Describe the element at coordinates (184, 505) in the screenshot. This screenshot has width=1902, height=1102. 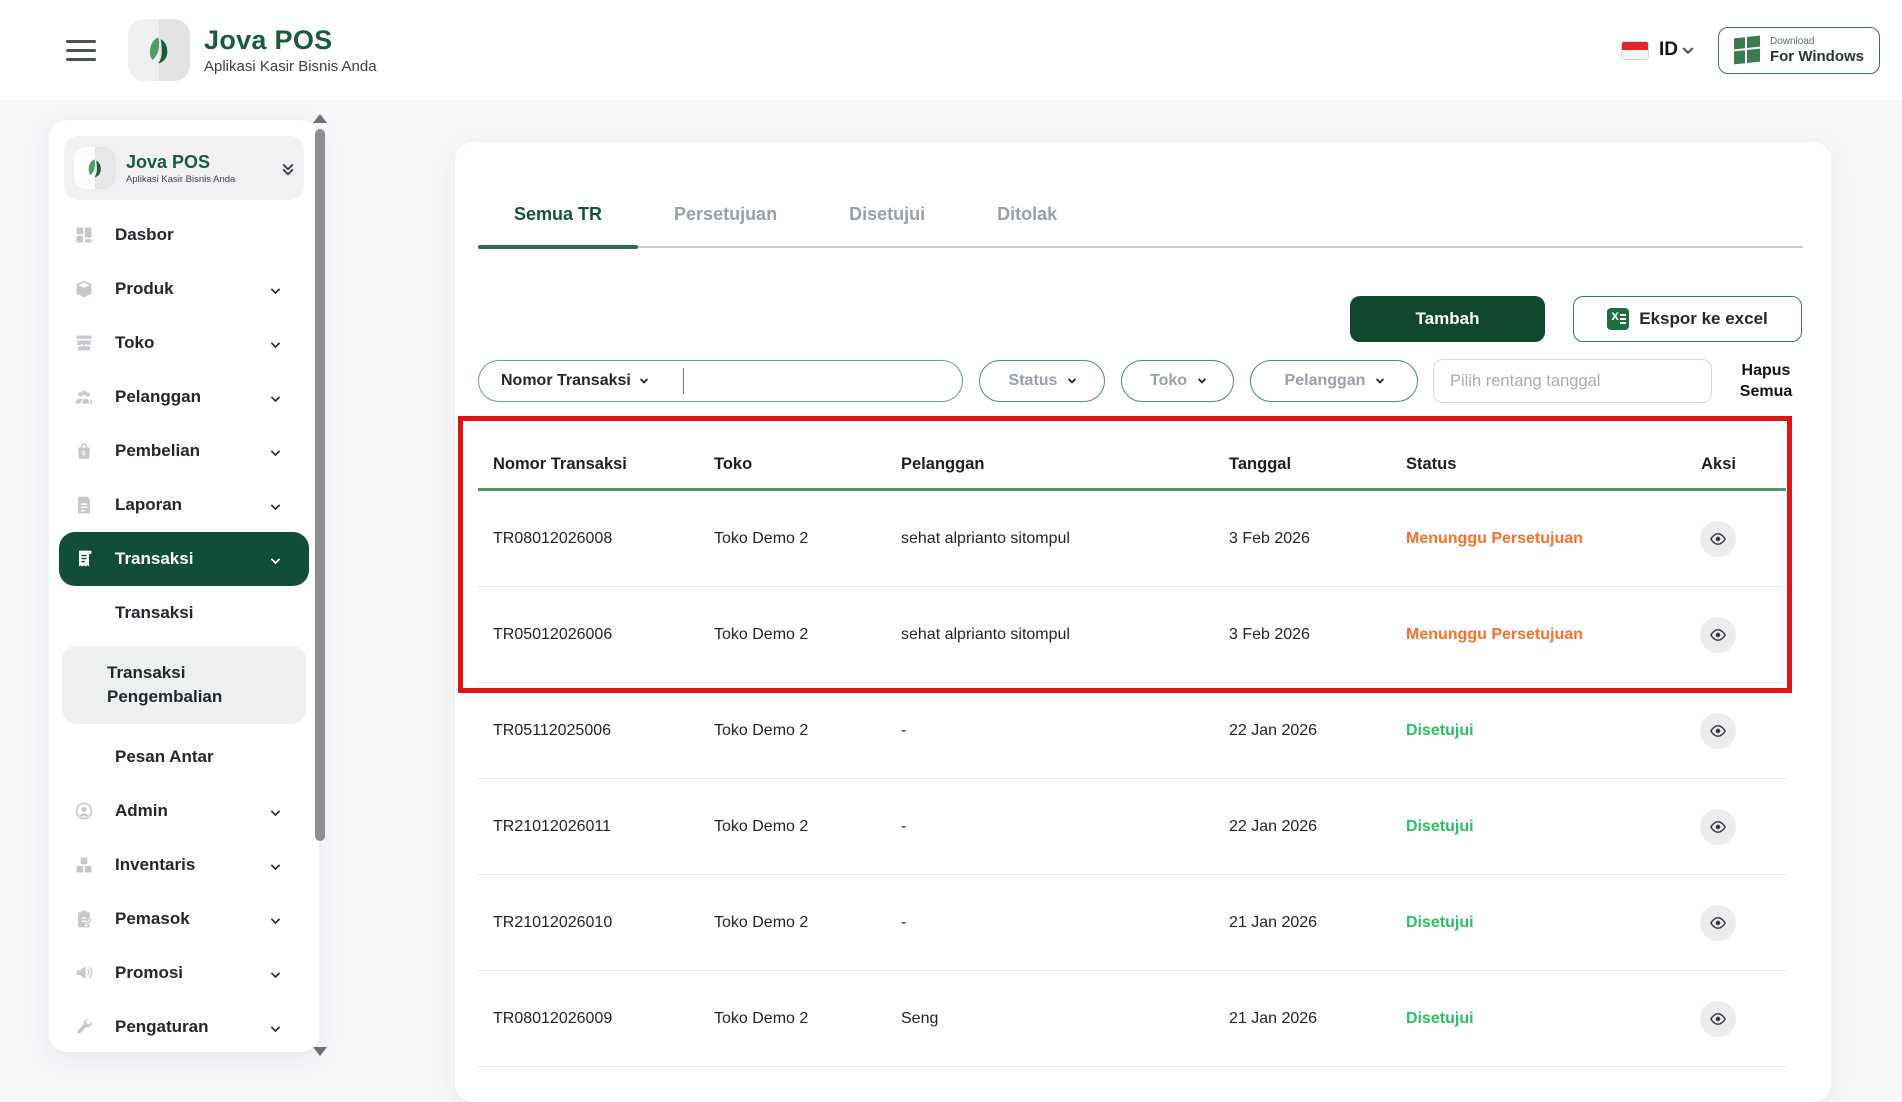
I see `sidebar-item-laporan: Laporan` at that location.